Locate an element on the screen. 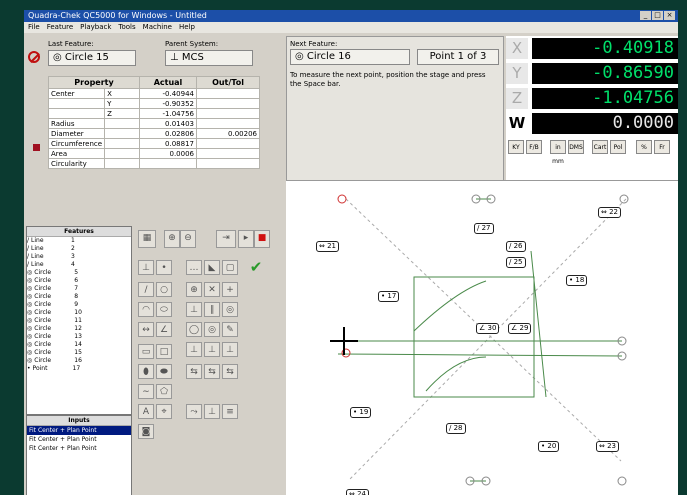 The image size is (687, 495). fr-button: Fr is located at coordinates (662, 147).